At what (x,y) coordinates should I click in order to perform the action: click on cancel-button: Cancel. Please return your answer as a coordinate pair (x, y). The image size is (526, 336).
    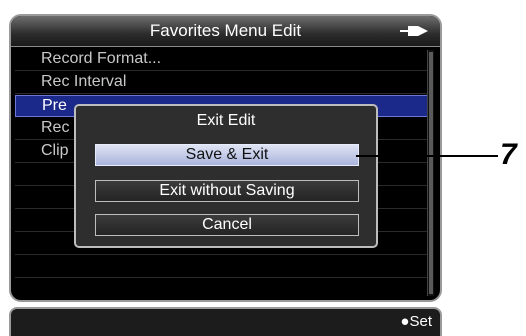
    Looking at the image, I should click on (227, 225).